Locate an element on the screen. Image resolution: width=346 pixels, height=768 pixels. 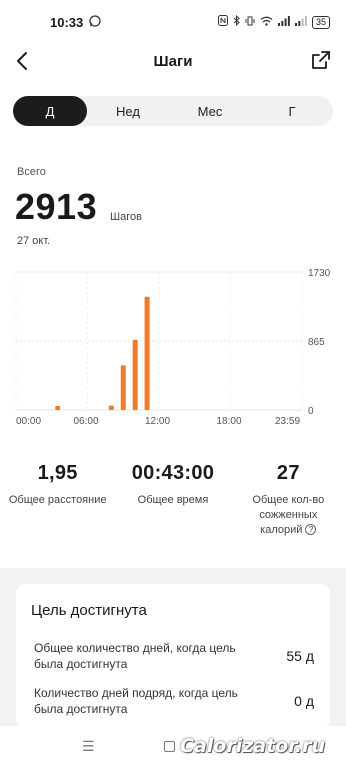
whatsapp-icon is located at coordinates (95, 22).